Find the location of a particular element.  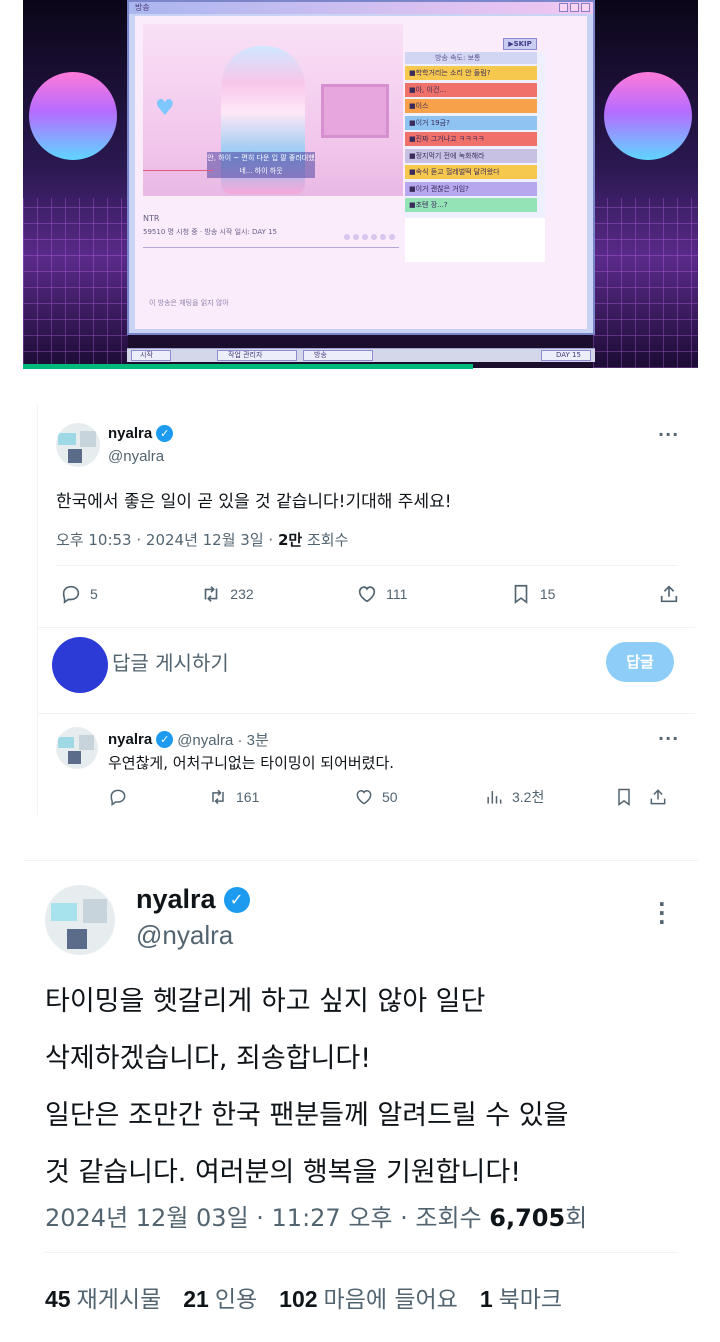

stat-bookmarks: 1 북마크 is located at coordinates (521, 1297).